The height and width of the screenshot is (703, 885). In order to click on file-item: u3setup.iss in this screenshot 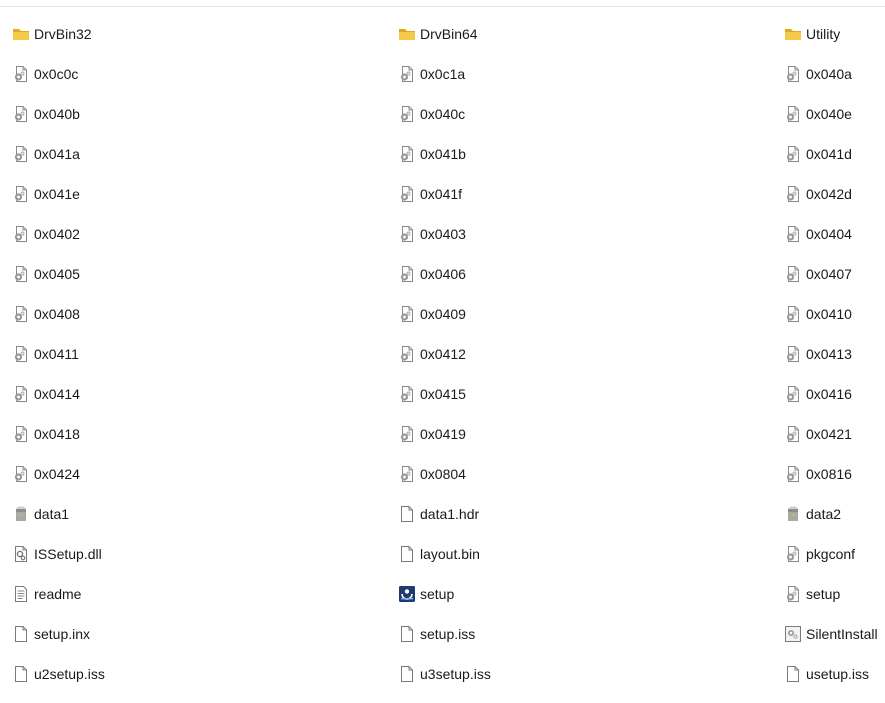, I will do `click(444, 674)`.